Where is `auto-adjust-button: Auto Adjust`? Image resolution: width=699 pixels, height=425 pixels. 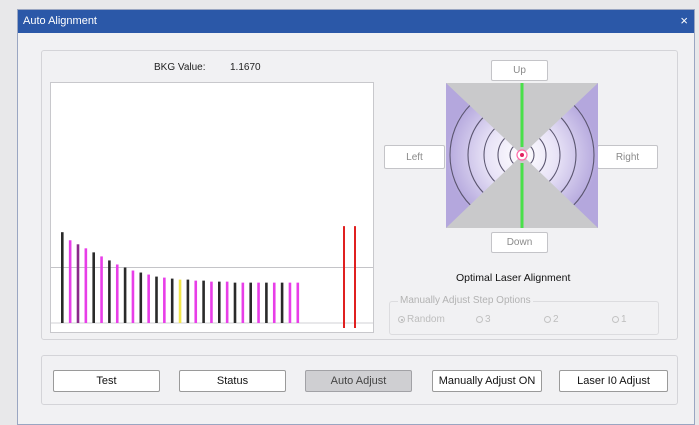
auto-adjust-button: Auto Adjust is located at coordinates (358, 381).